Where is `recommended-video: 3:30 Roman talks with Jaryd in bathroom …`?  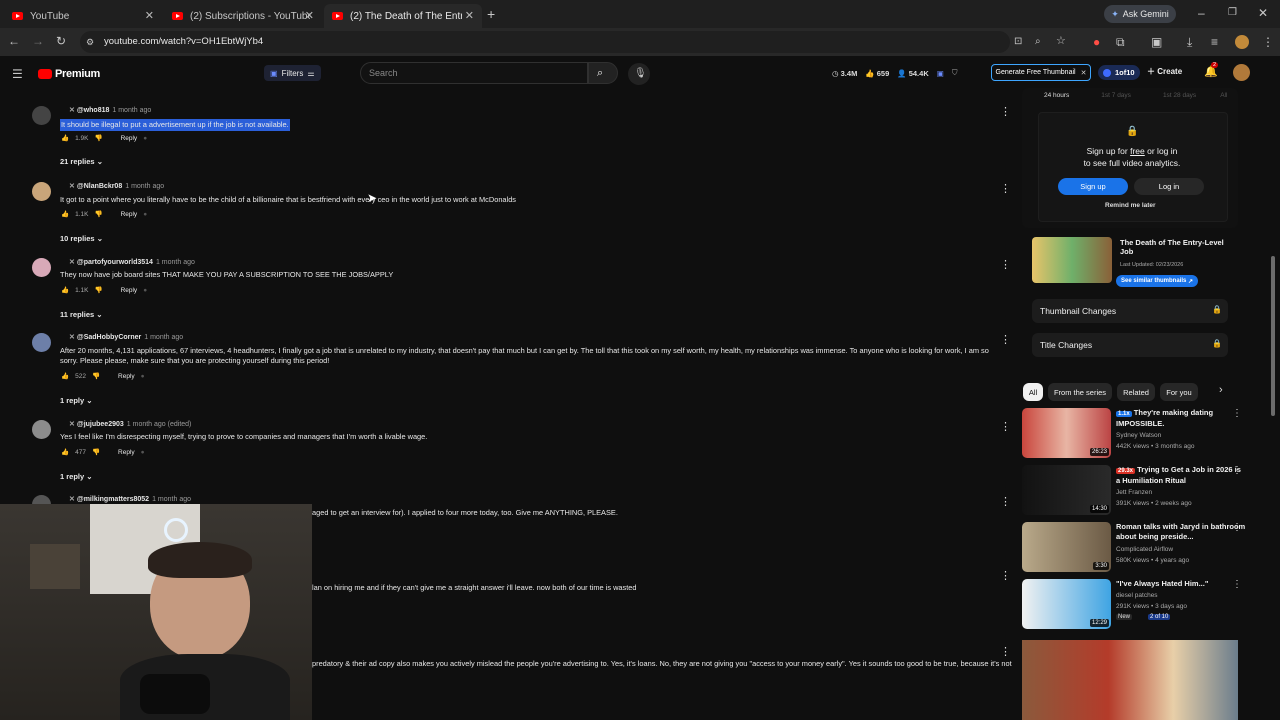
recommended-video: 3:30 Roman talks with Jaryd in bathroom … is located at coordinates (1142, 549).